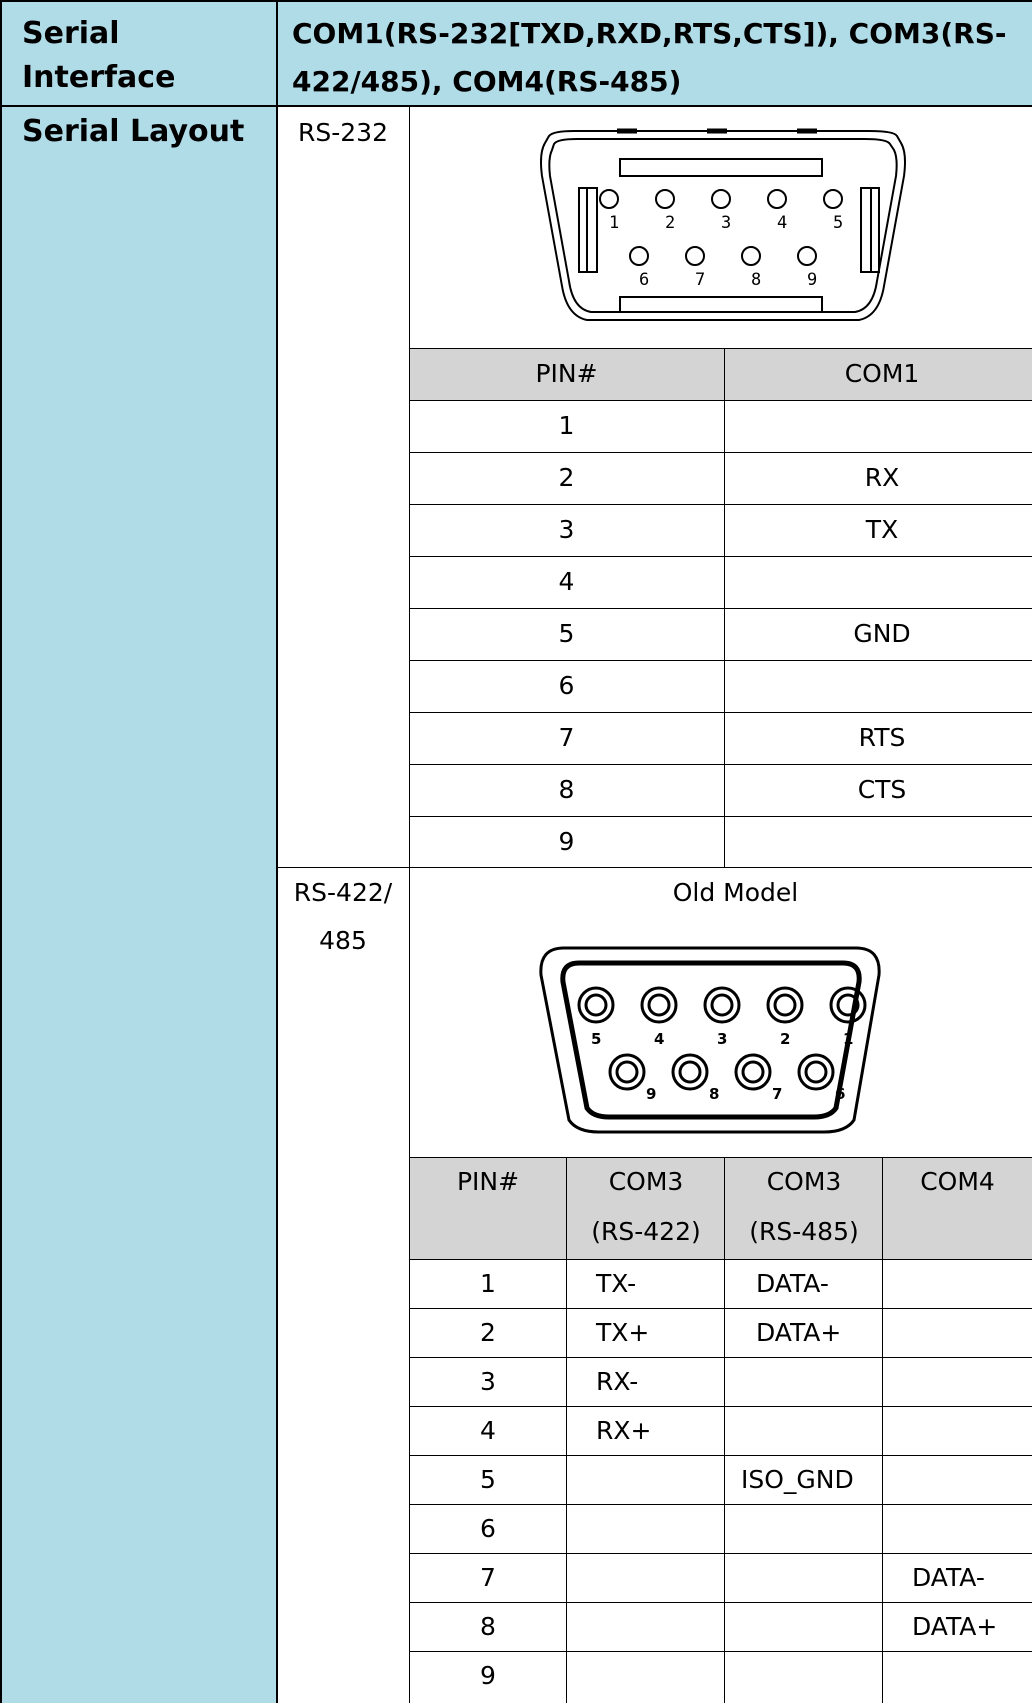 Image resolution: width=1032 pixels, height=1703 pixels. What do you see at coordinates (566, 529) in the screenshot?
I see `rs232-row-pin: 3` at bounding box center [566, 529].